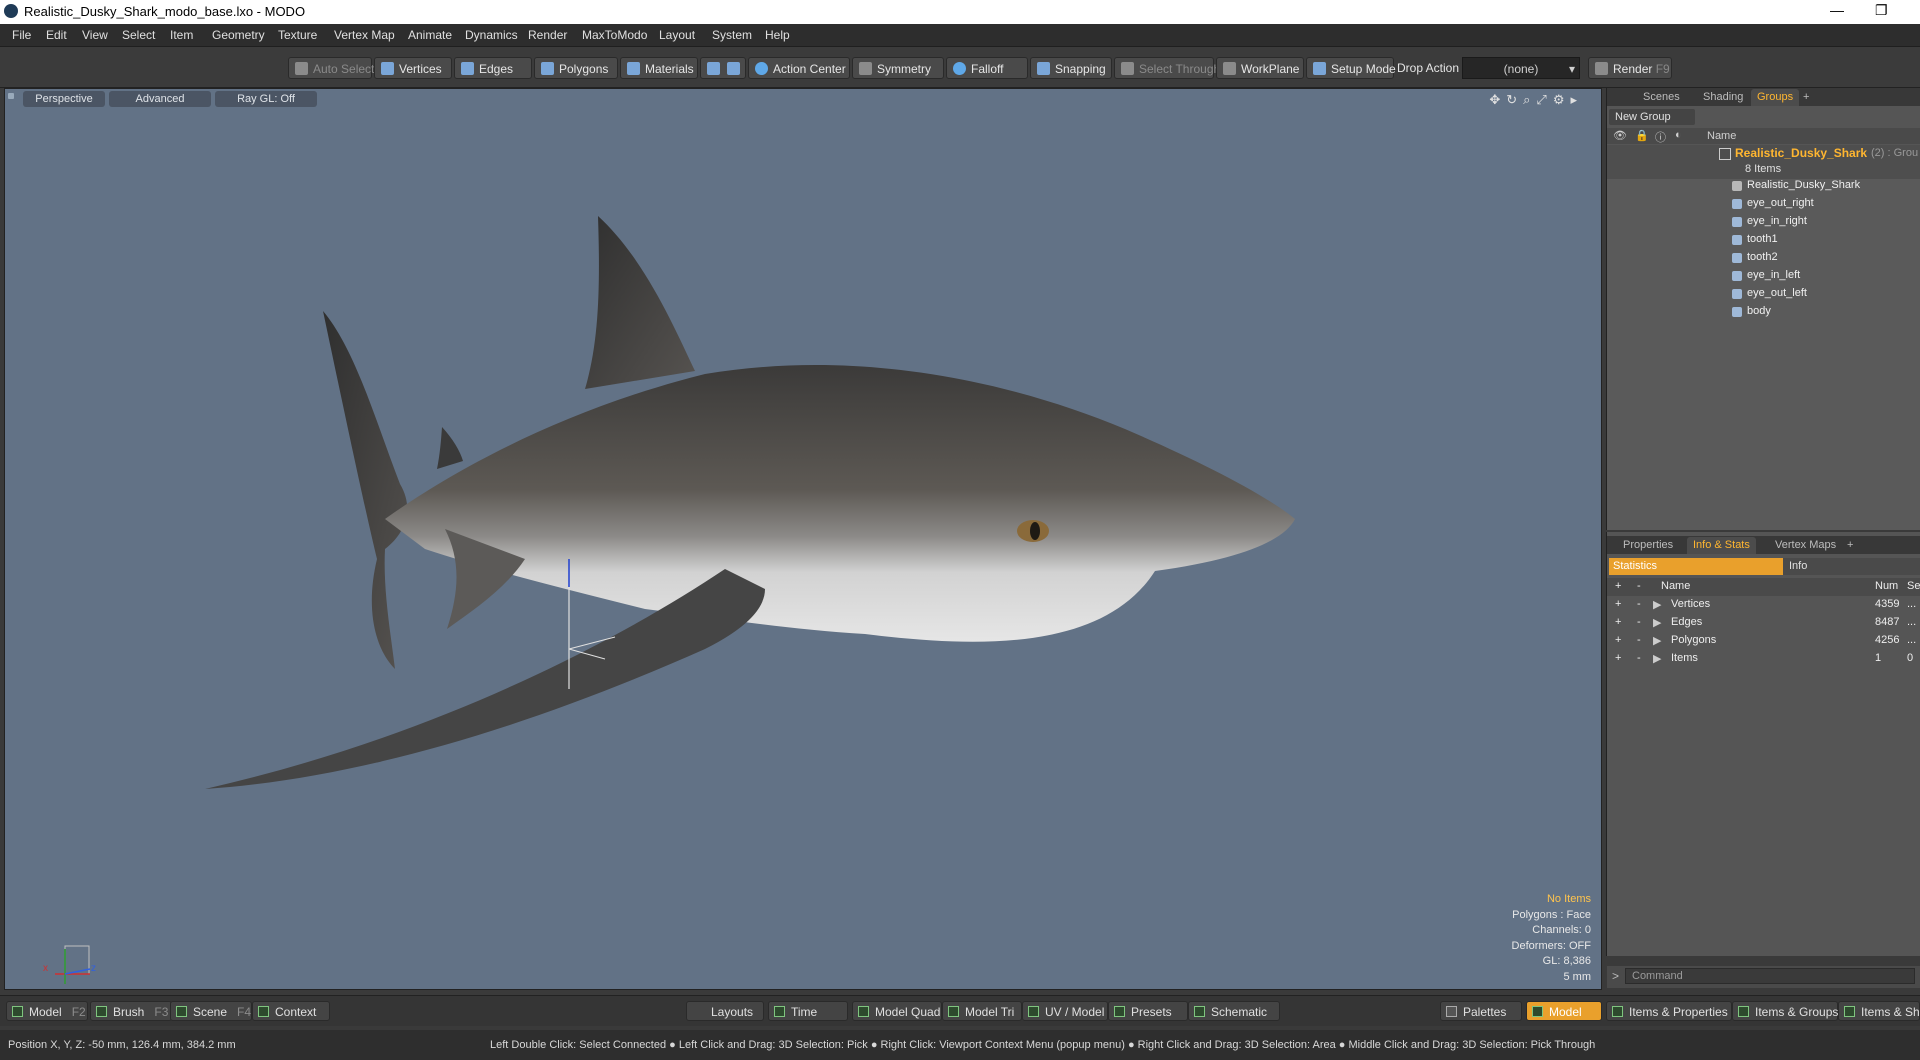 Image resolution: width=1920 pixels, height=1060 pixels. I want to click on tab-info: Info, so click(1851, 566).